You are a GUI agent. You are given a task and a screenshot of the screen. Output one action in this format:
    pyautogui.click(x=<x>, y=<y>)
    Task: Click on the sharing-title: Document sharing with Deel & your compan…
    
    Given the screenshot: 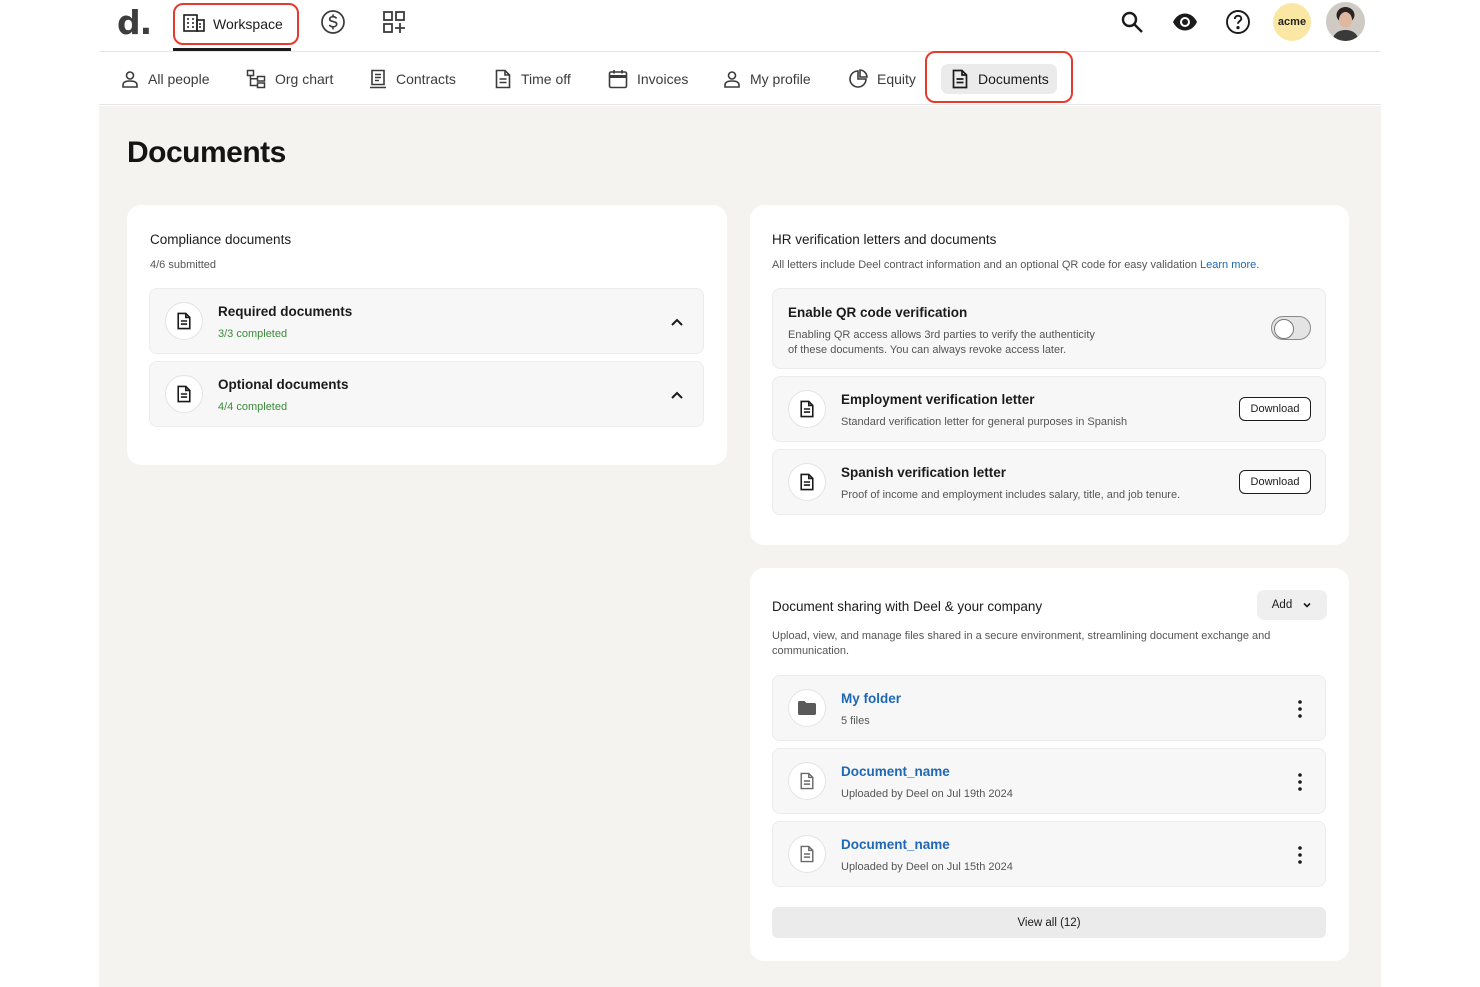 What is the action you would take?
    pyautogui.click(x=907, y=606)
    